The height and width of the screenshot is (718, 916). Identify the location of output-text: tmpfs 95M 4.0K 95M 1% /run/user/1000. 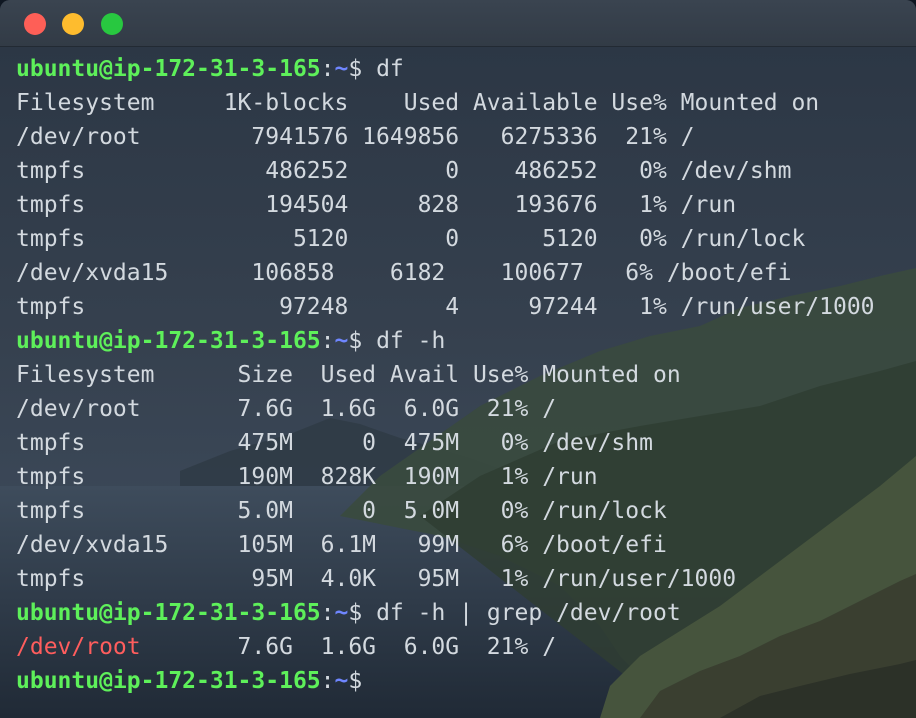
(376, 579).